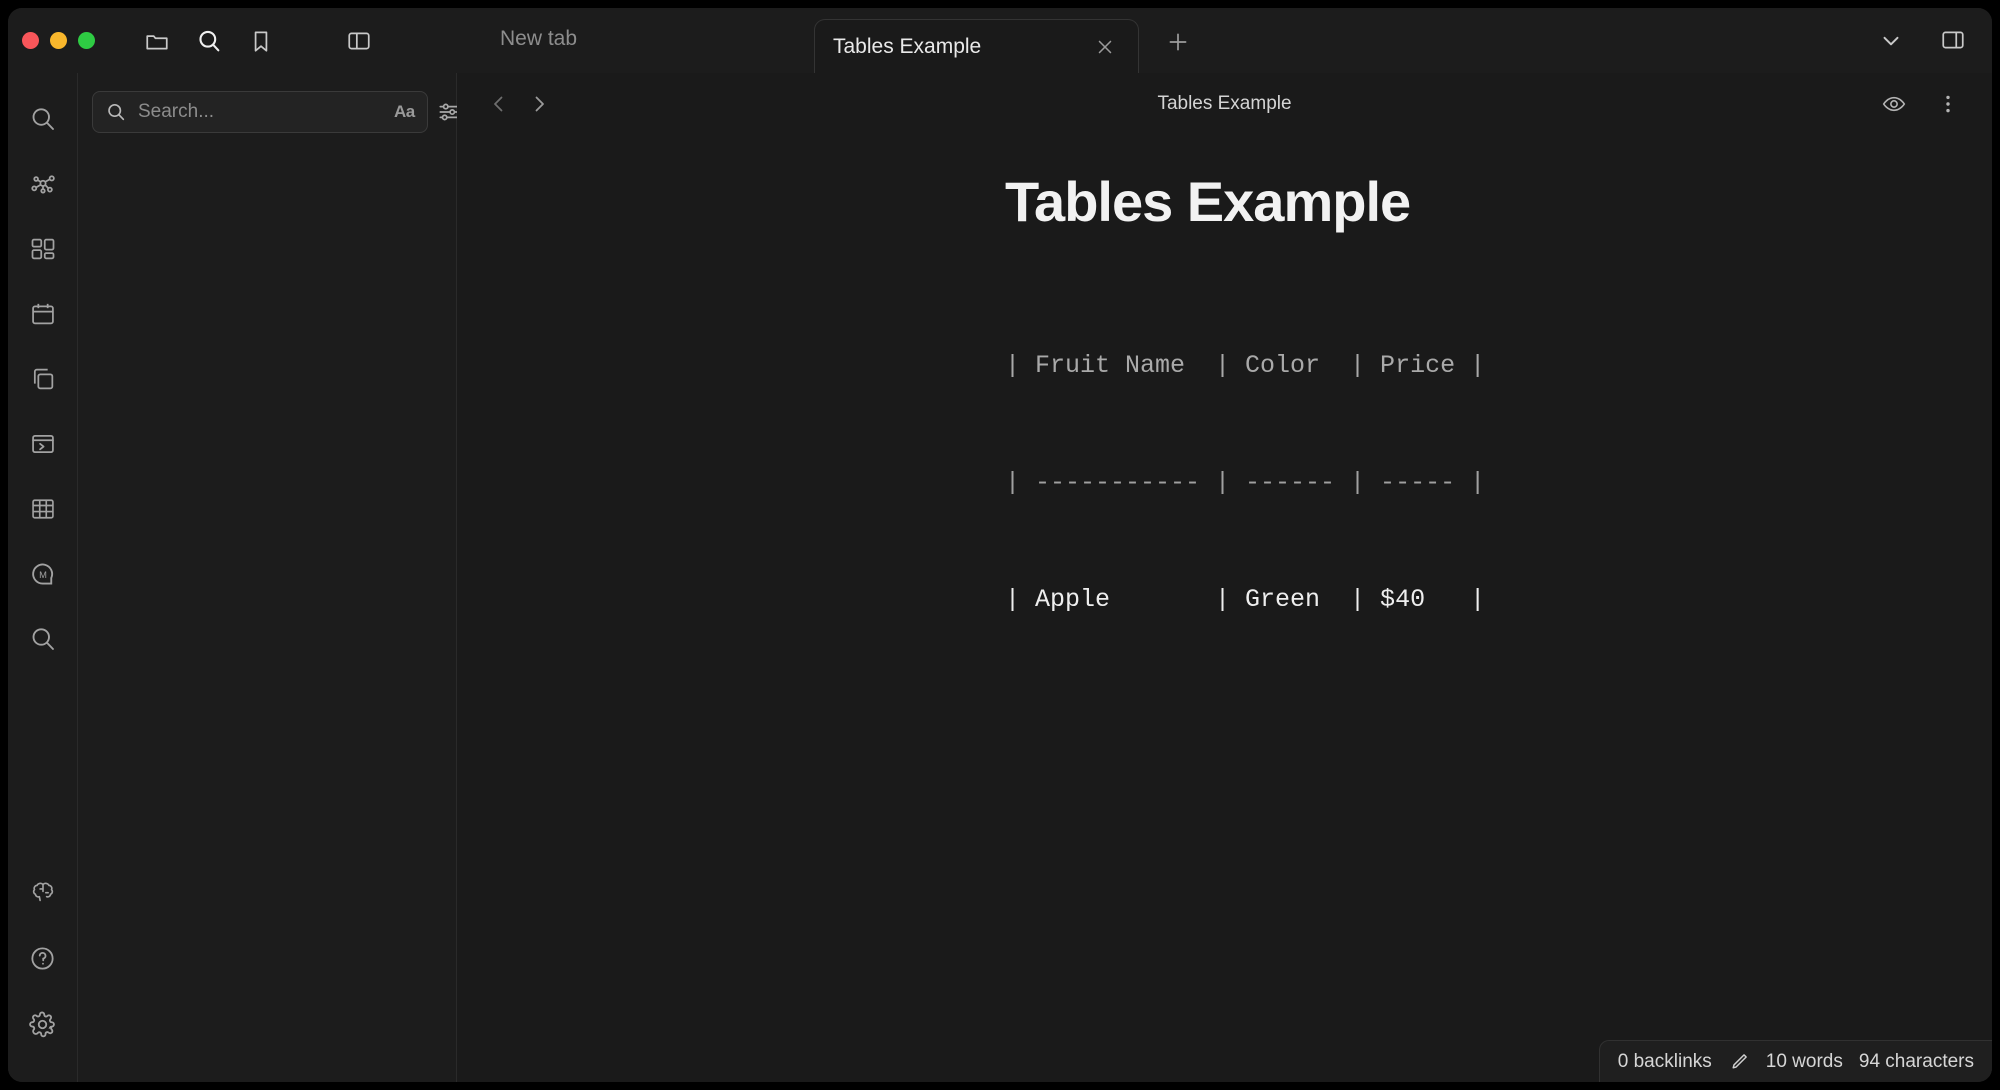 The image size is (2000, 1090). Describe the element at coordinates (43, 444) in the screenshot. I see `rail-item-terminal-window-icon` at that location.